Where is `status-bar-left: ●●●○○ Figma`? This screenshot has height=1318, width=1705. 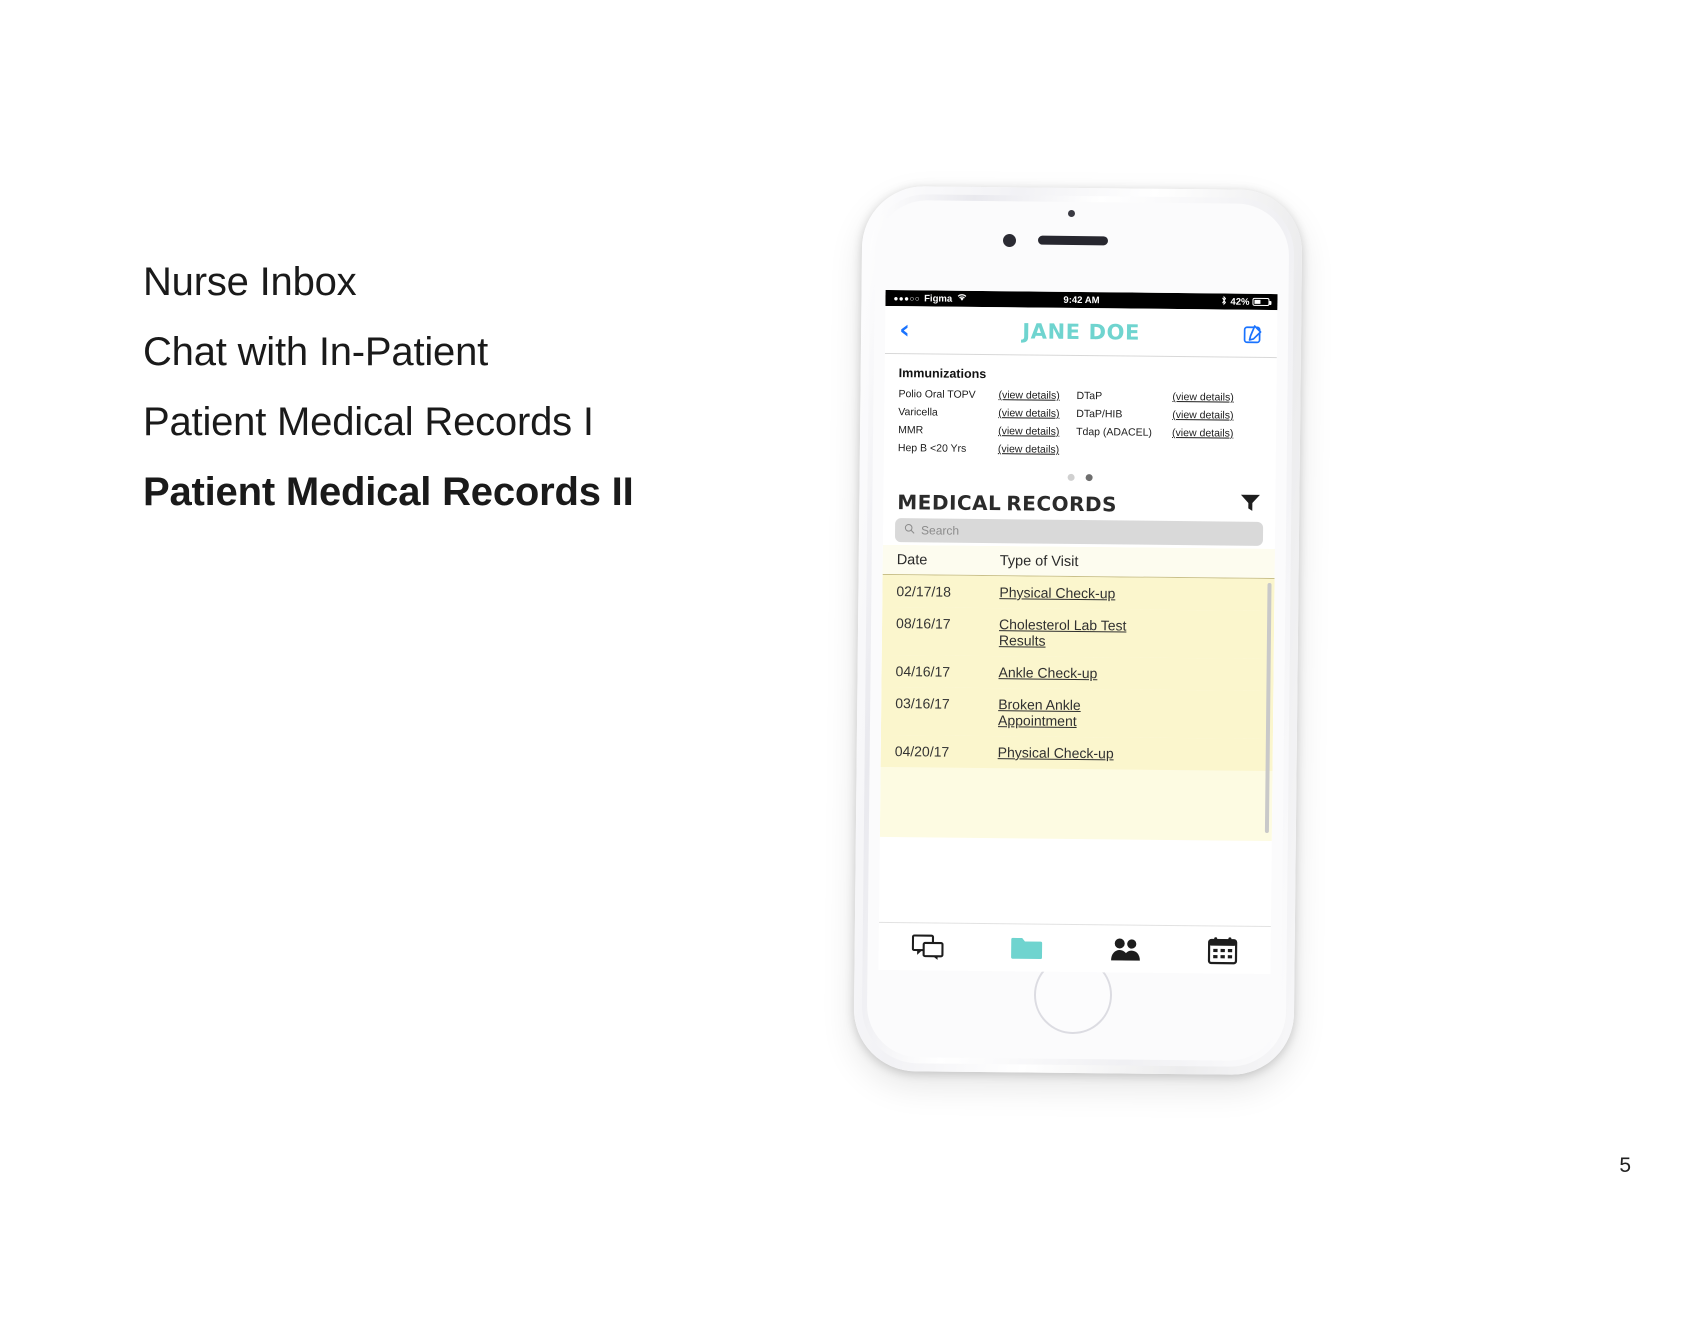 status-bar-left: ●●●○○ Figma is located at coordinates (978, 299).